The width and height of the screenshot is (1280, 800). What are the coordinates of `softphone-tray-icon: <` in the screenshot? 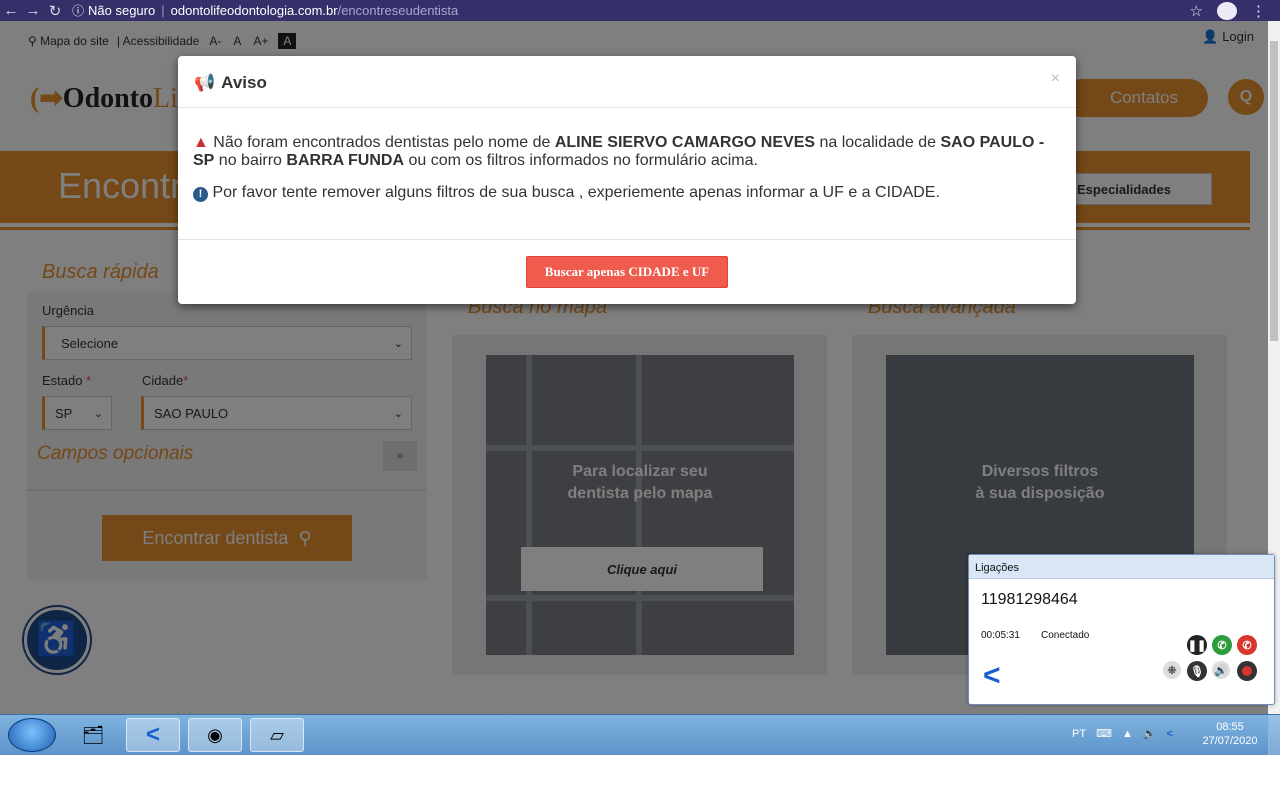 It's located at (1170, 734).